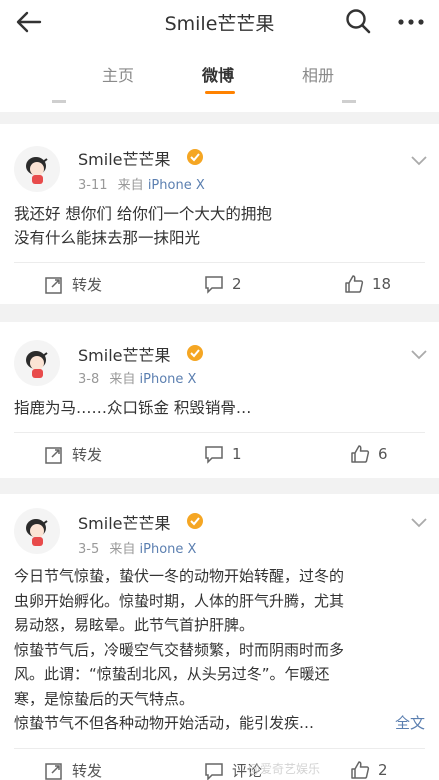 The width and height of the screenshot is (439, 780). Describe the element at coordinates (179, 576) in the screenshot. I see `text-line: 今日节气惊蛰，蛰伏一冬的动物开始转醒，过冬的` at that location.